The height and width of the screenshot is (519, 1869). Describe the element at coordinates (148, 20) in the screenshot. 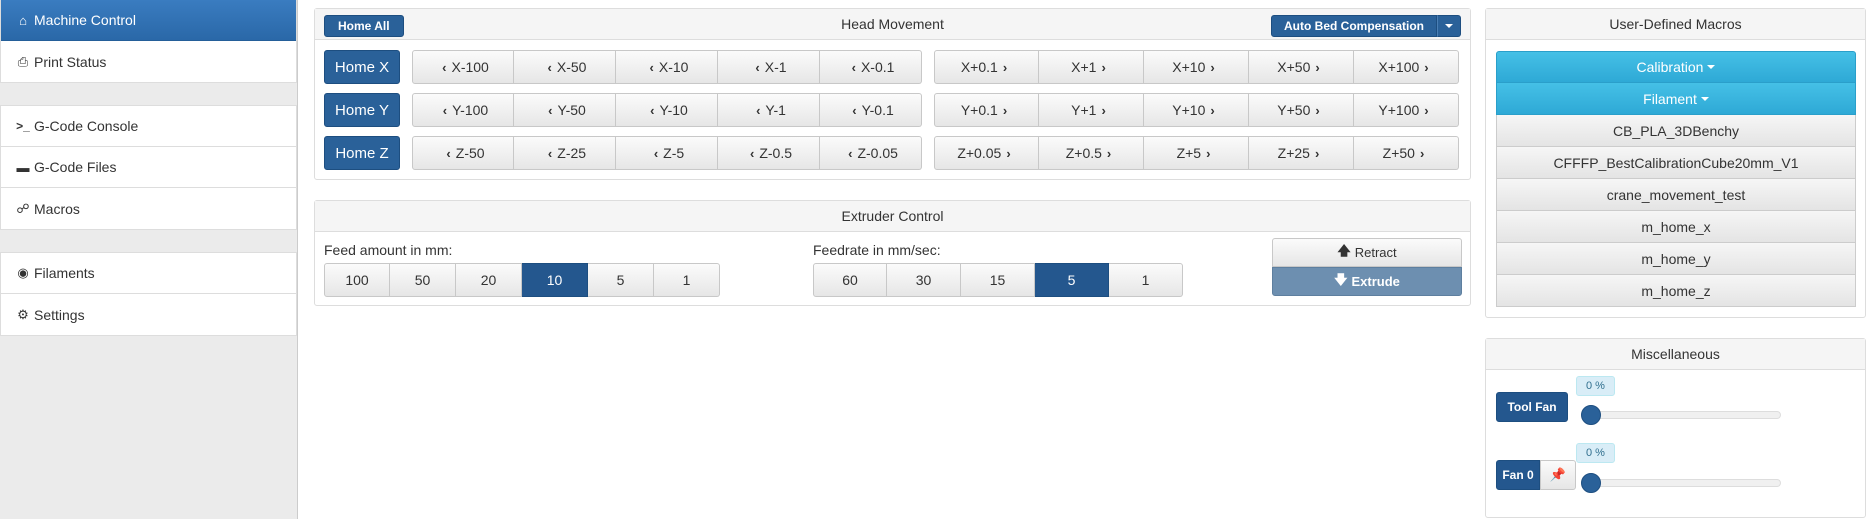

I see `sidebar-item-machine-control: ⌂ Machine Control` at that location.